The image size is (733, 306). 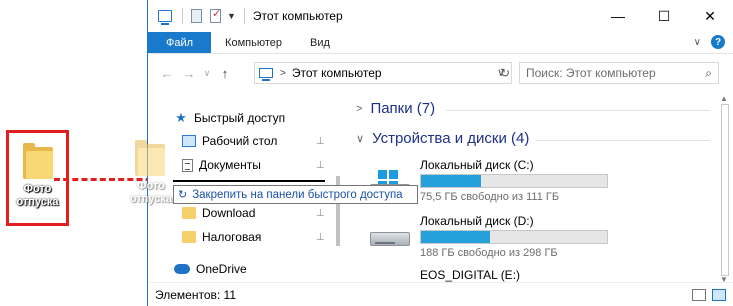 What do you see at coordinates (383, 73) in the screenshot?
I see `address-bar: > Этот компьютер ∨` at bounding box center [383, 73].